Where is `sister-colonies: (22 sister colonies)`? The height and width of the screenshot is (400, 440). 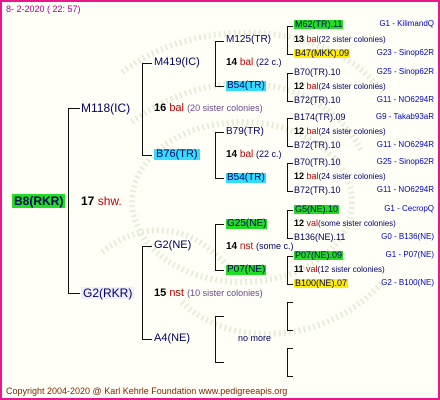
sister-colonies: (22 sister colonies) is located at coordinates (352, 39).